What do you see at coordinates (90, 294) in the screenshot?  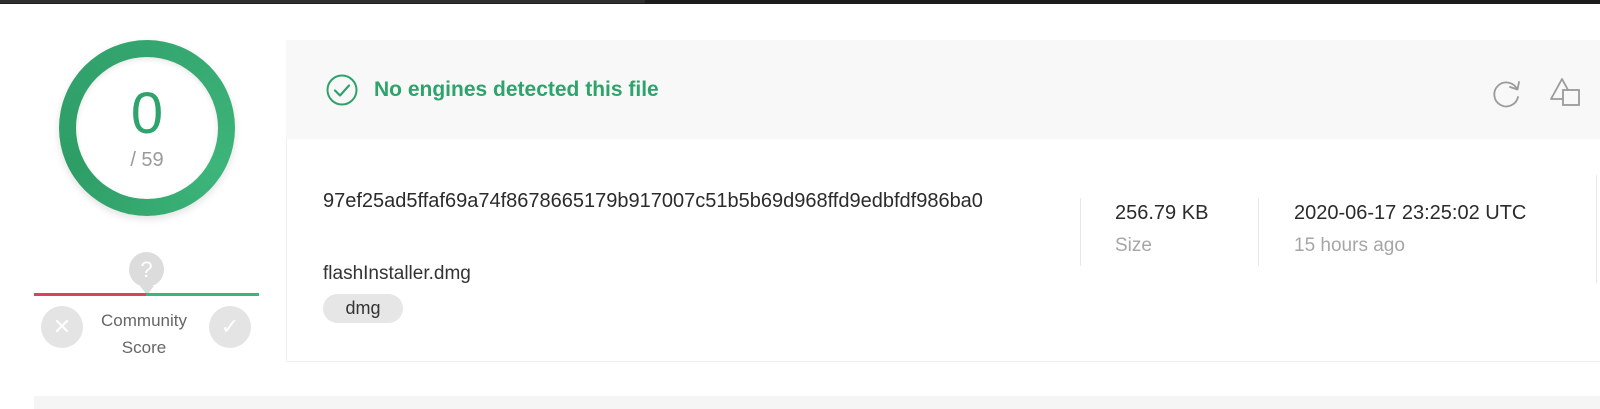 I see `community-negative-bar` at bounding box center [90, 294].